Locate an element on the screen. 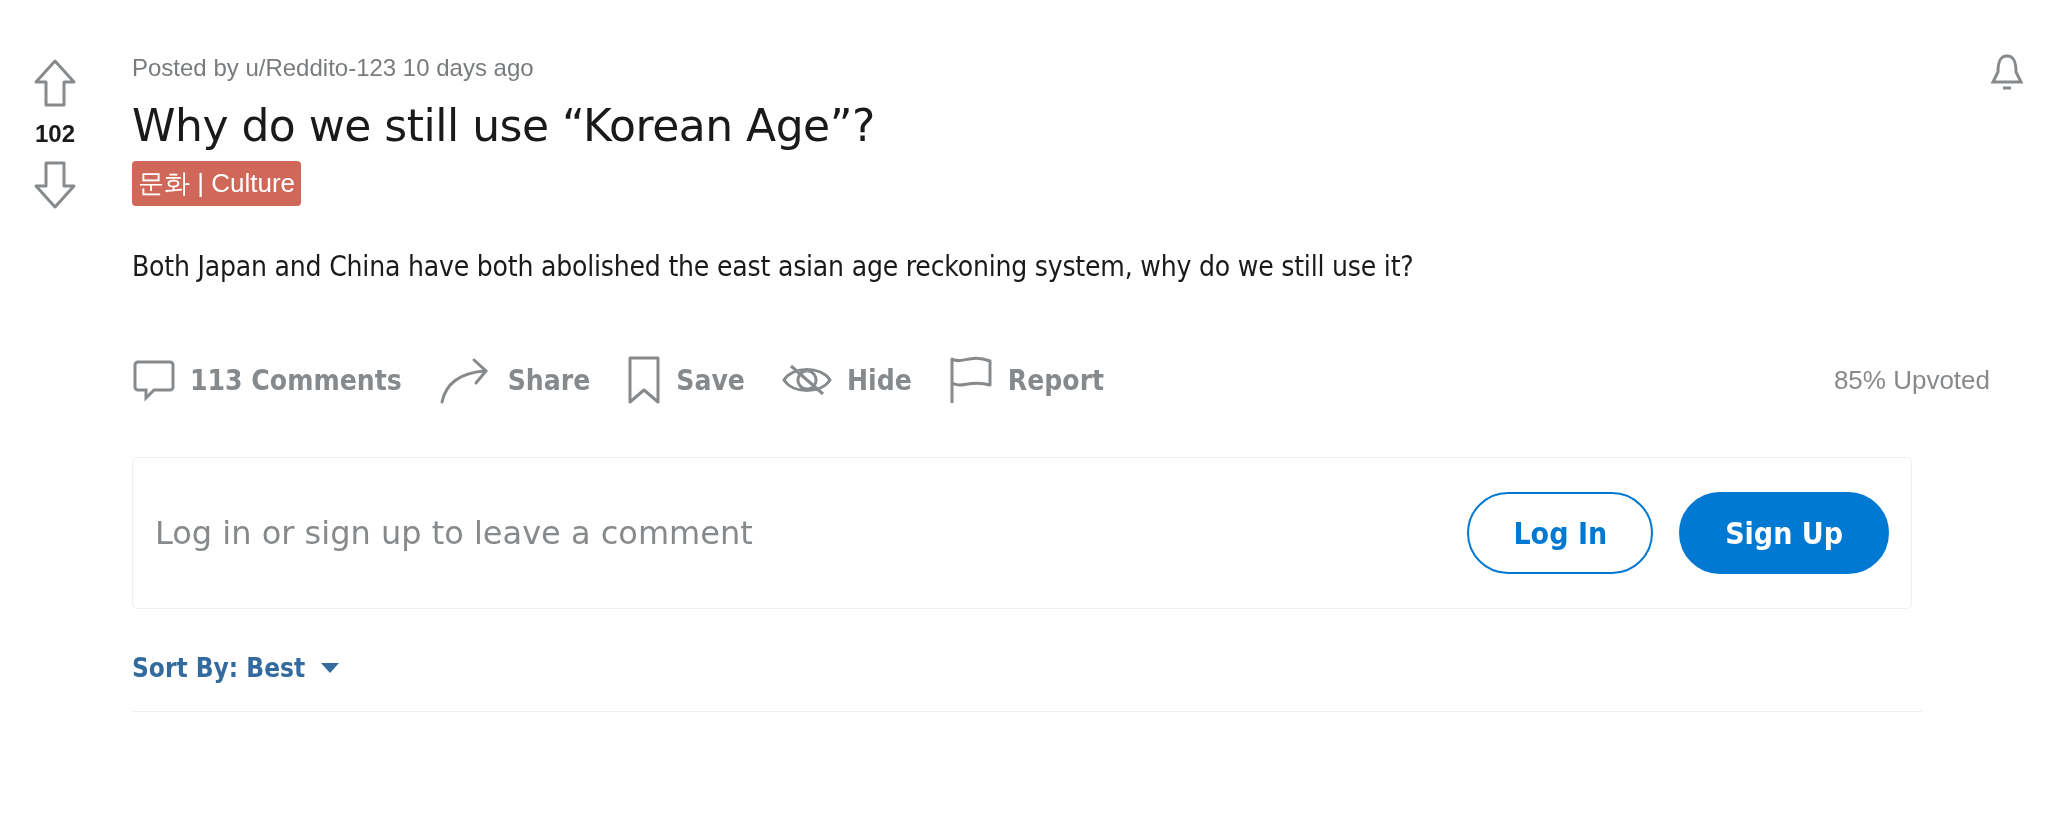  hide-button: Hide is located at coordinates (846, 380).